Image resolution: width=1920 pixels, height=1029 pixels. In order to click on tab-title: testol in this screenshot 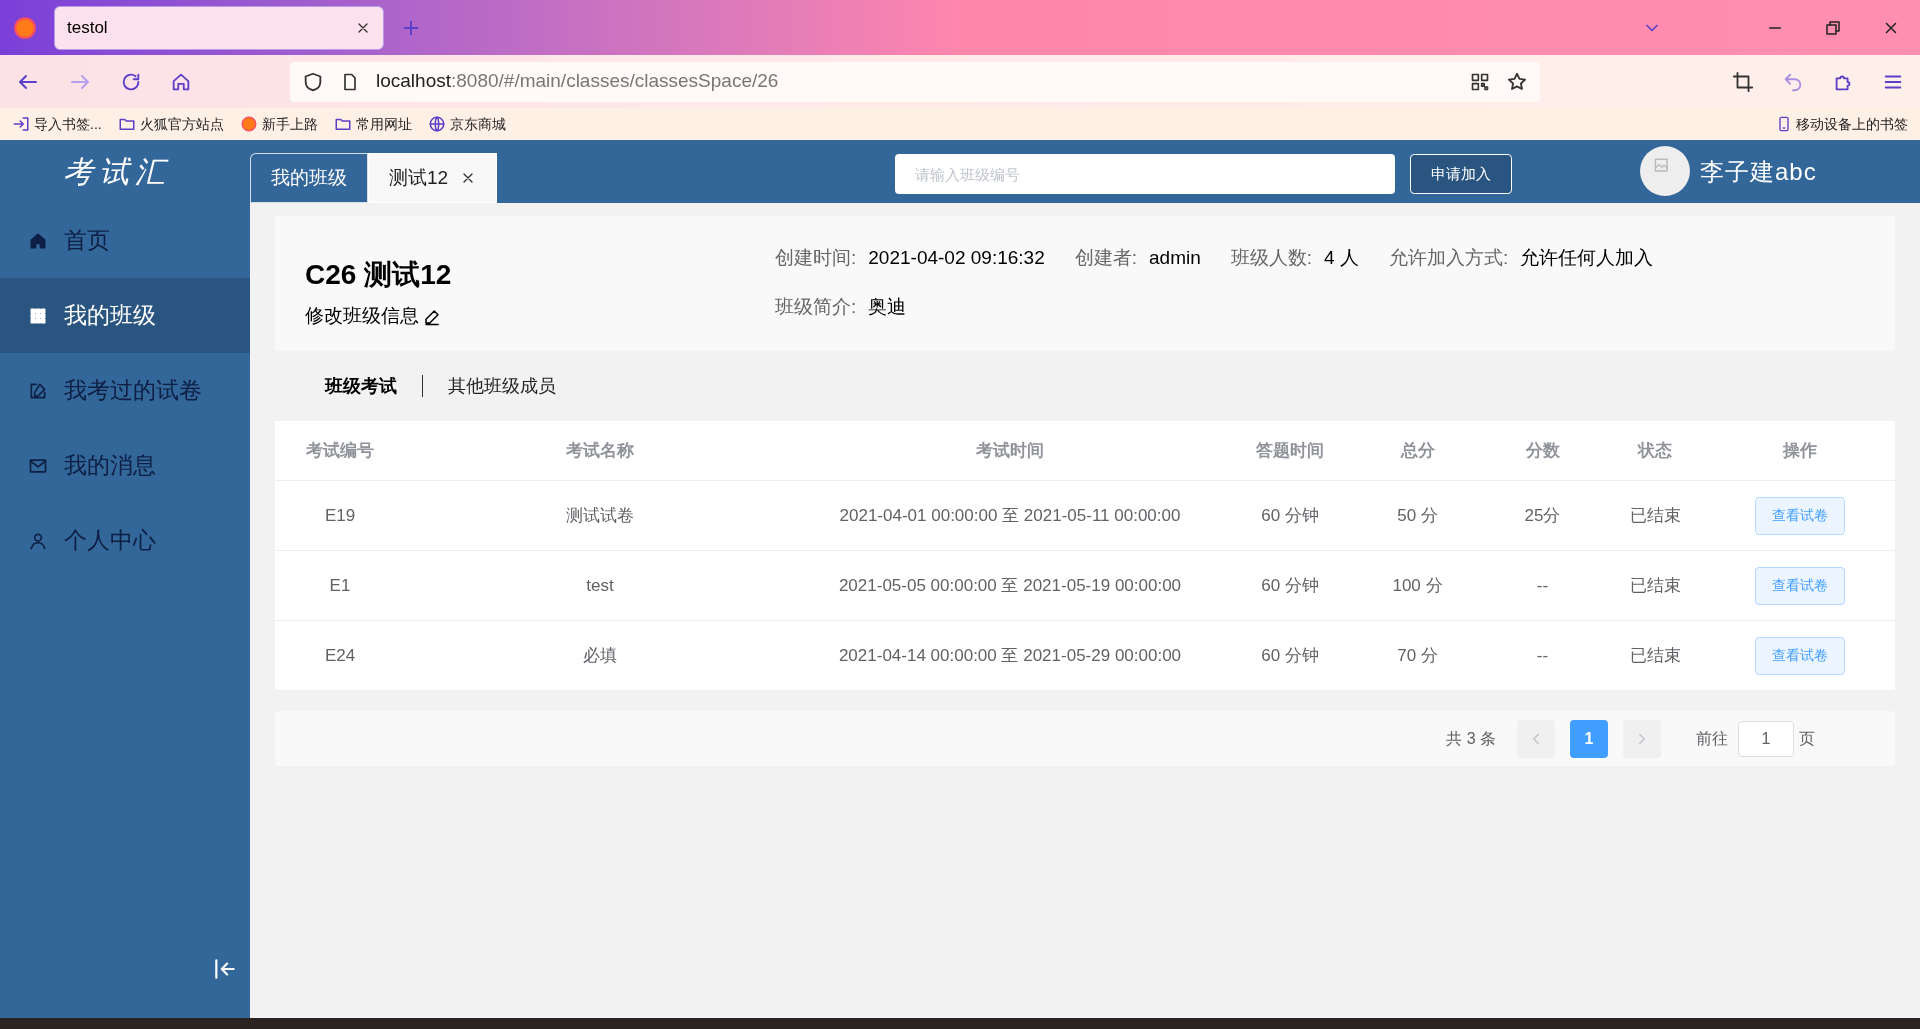, I will do `click(88, 27)`.